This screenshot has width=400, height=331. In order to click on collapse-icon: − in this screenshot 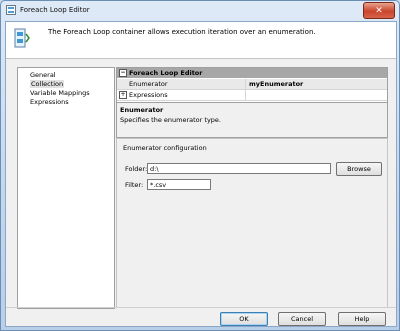, I will do `click(123, 73)`.